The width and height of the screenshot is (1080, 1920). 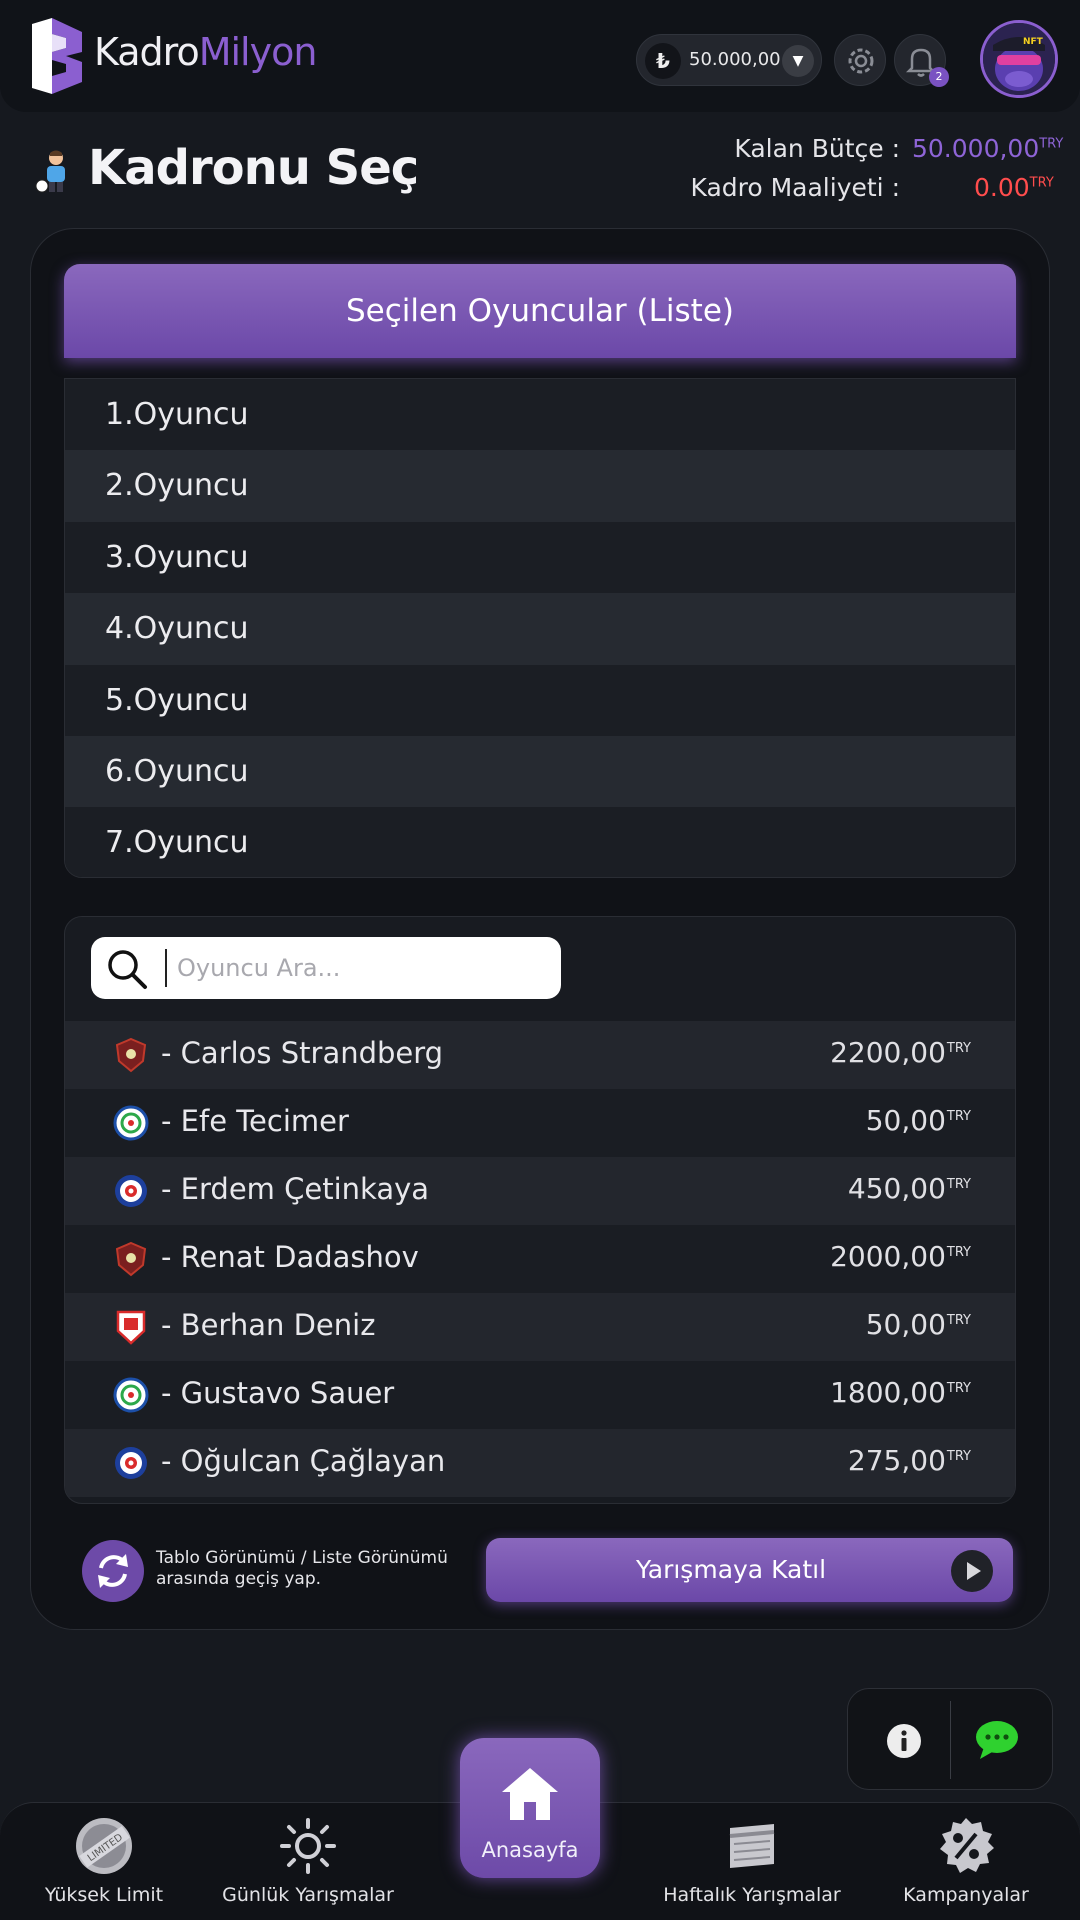 What do you see at coordinates (540, 1055) in the screenshot?
I see `player-row: - Carlos Strandberg 2200,00TRY` at bounding box center [540, 1055].